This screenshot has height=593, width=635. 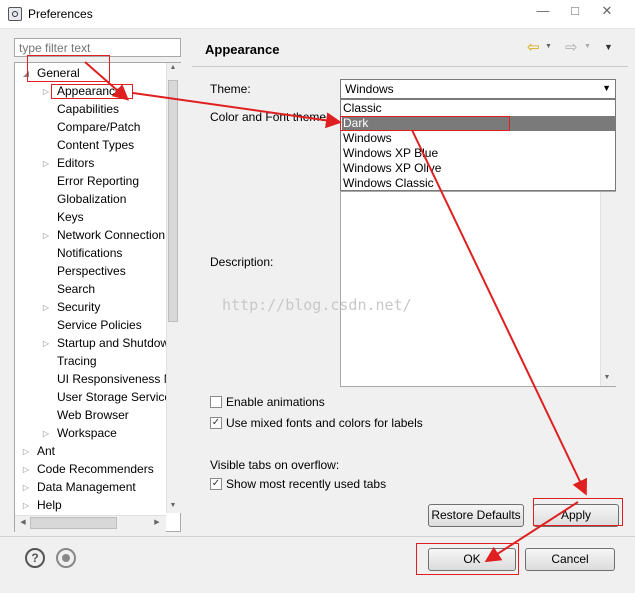 I want to click on description-label: Description:, so click(x=242, y=262).